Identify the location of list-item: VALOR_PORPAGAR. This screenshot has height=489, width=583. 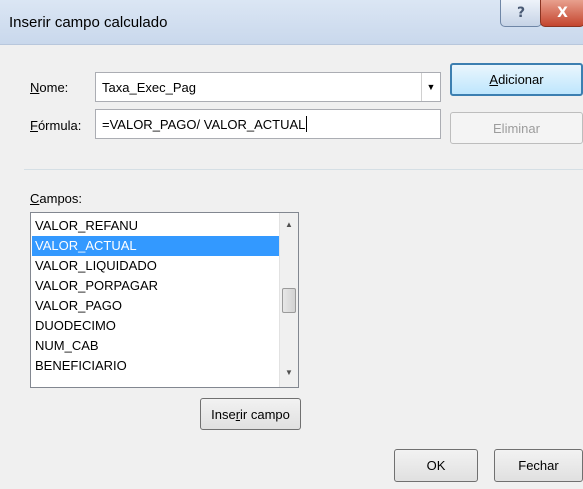
(156, 286).